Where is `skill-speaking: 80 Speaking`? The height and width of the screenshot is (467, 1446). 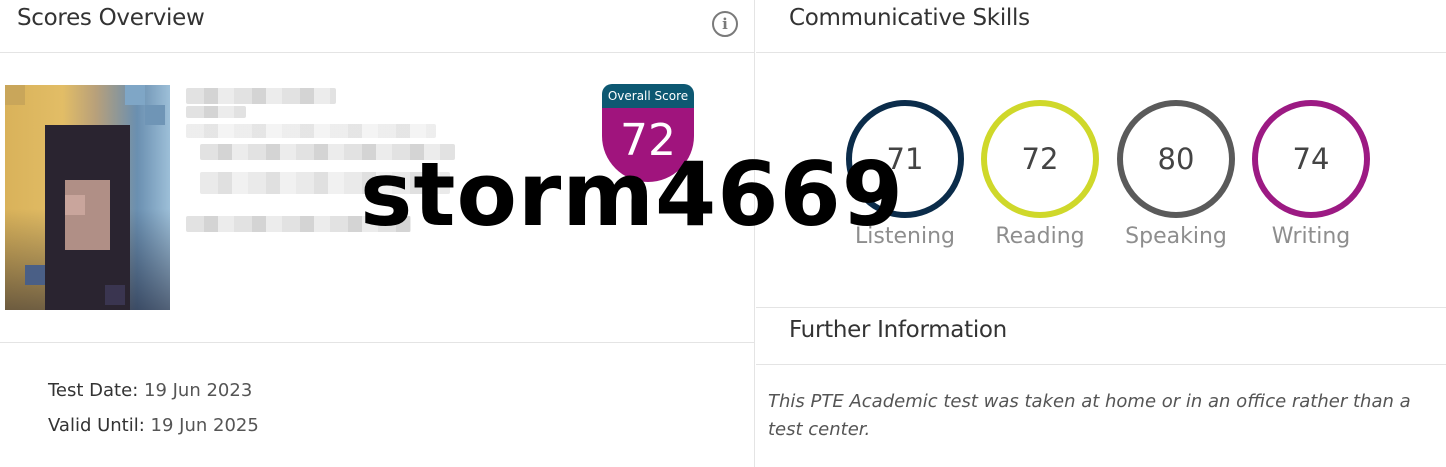
skill-speaking: 80 Speaking is located at coordinates (1176, 180).